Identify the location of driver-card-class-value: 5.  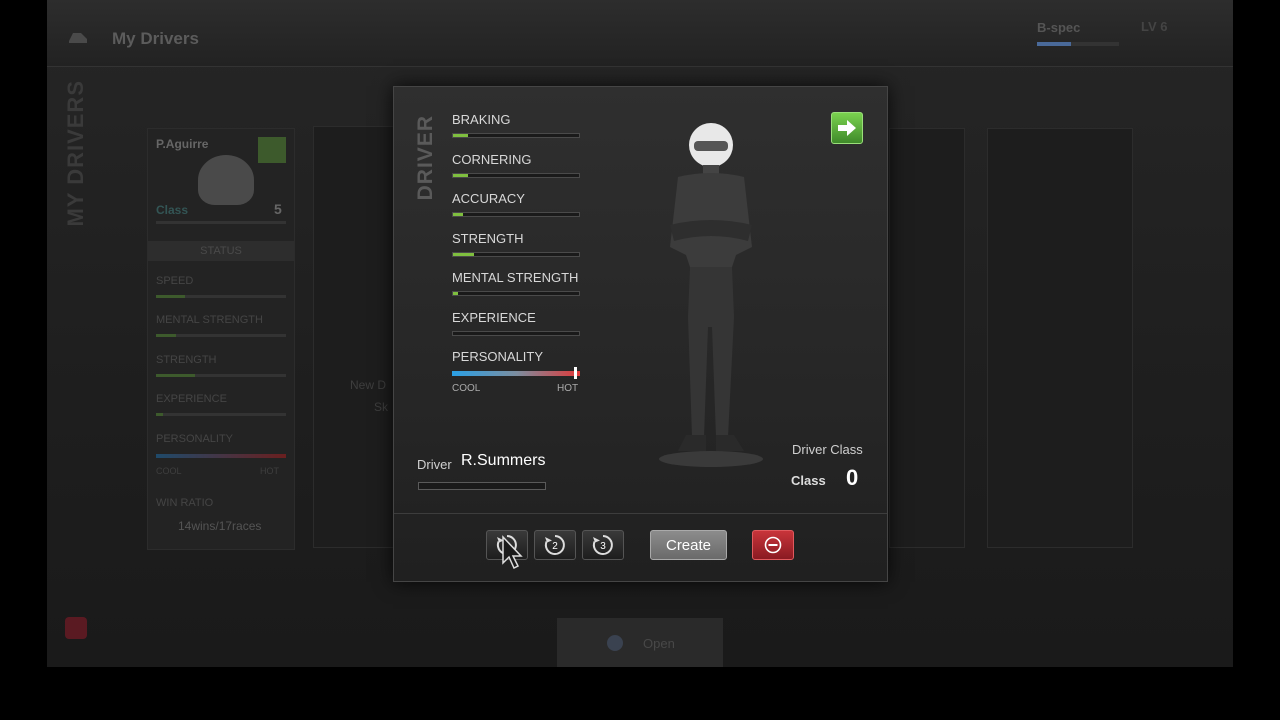
(278, 209).